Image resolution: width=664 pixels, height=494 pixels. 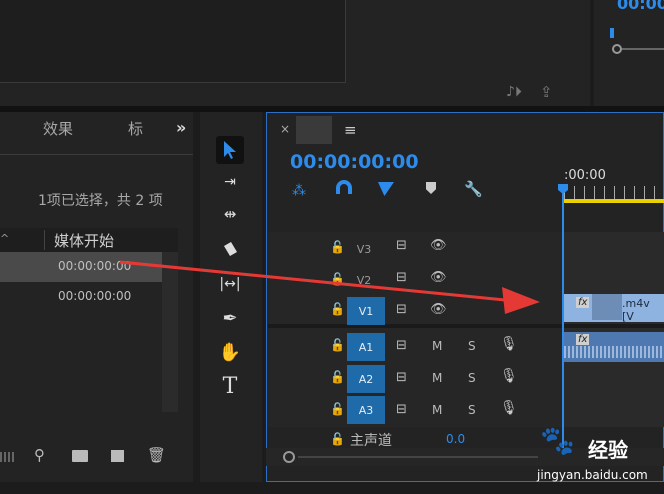 I want to click on paw-logo-icon: 🐾, so click(x=557, y=440).